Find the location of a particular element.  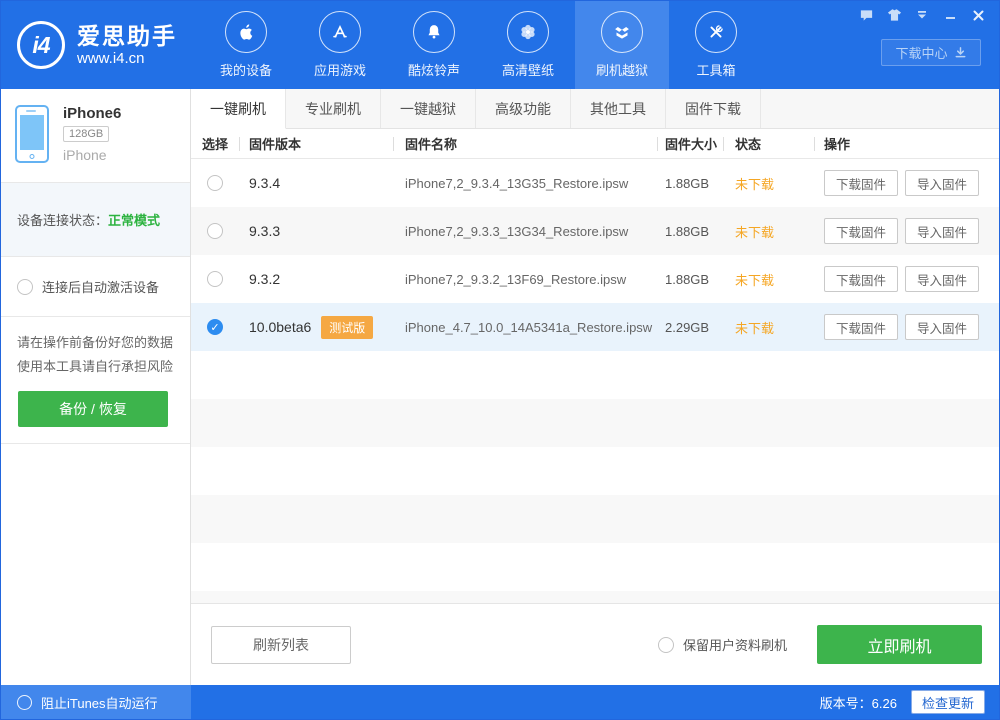

connection-status: 设备连接状态： 正常模式 is located at coordinates (95, 220).